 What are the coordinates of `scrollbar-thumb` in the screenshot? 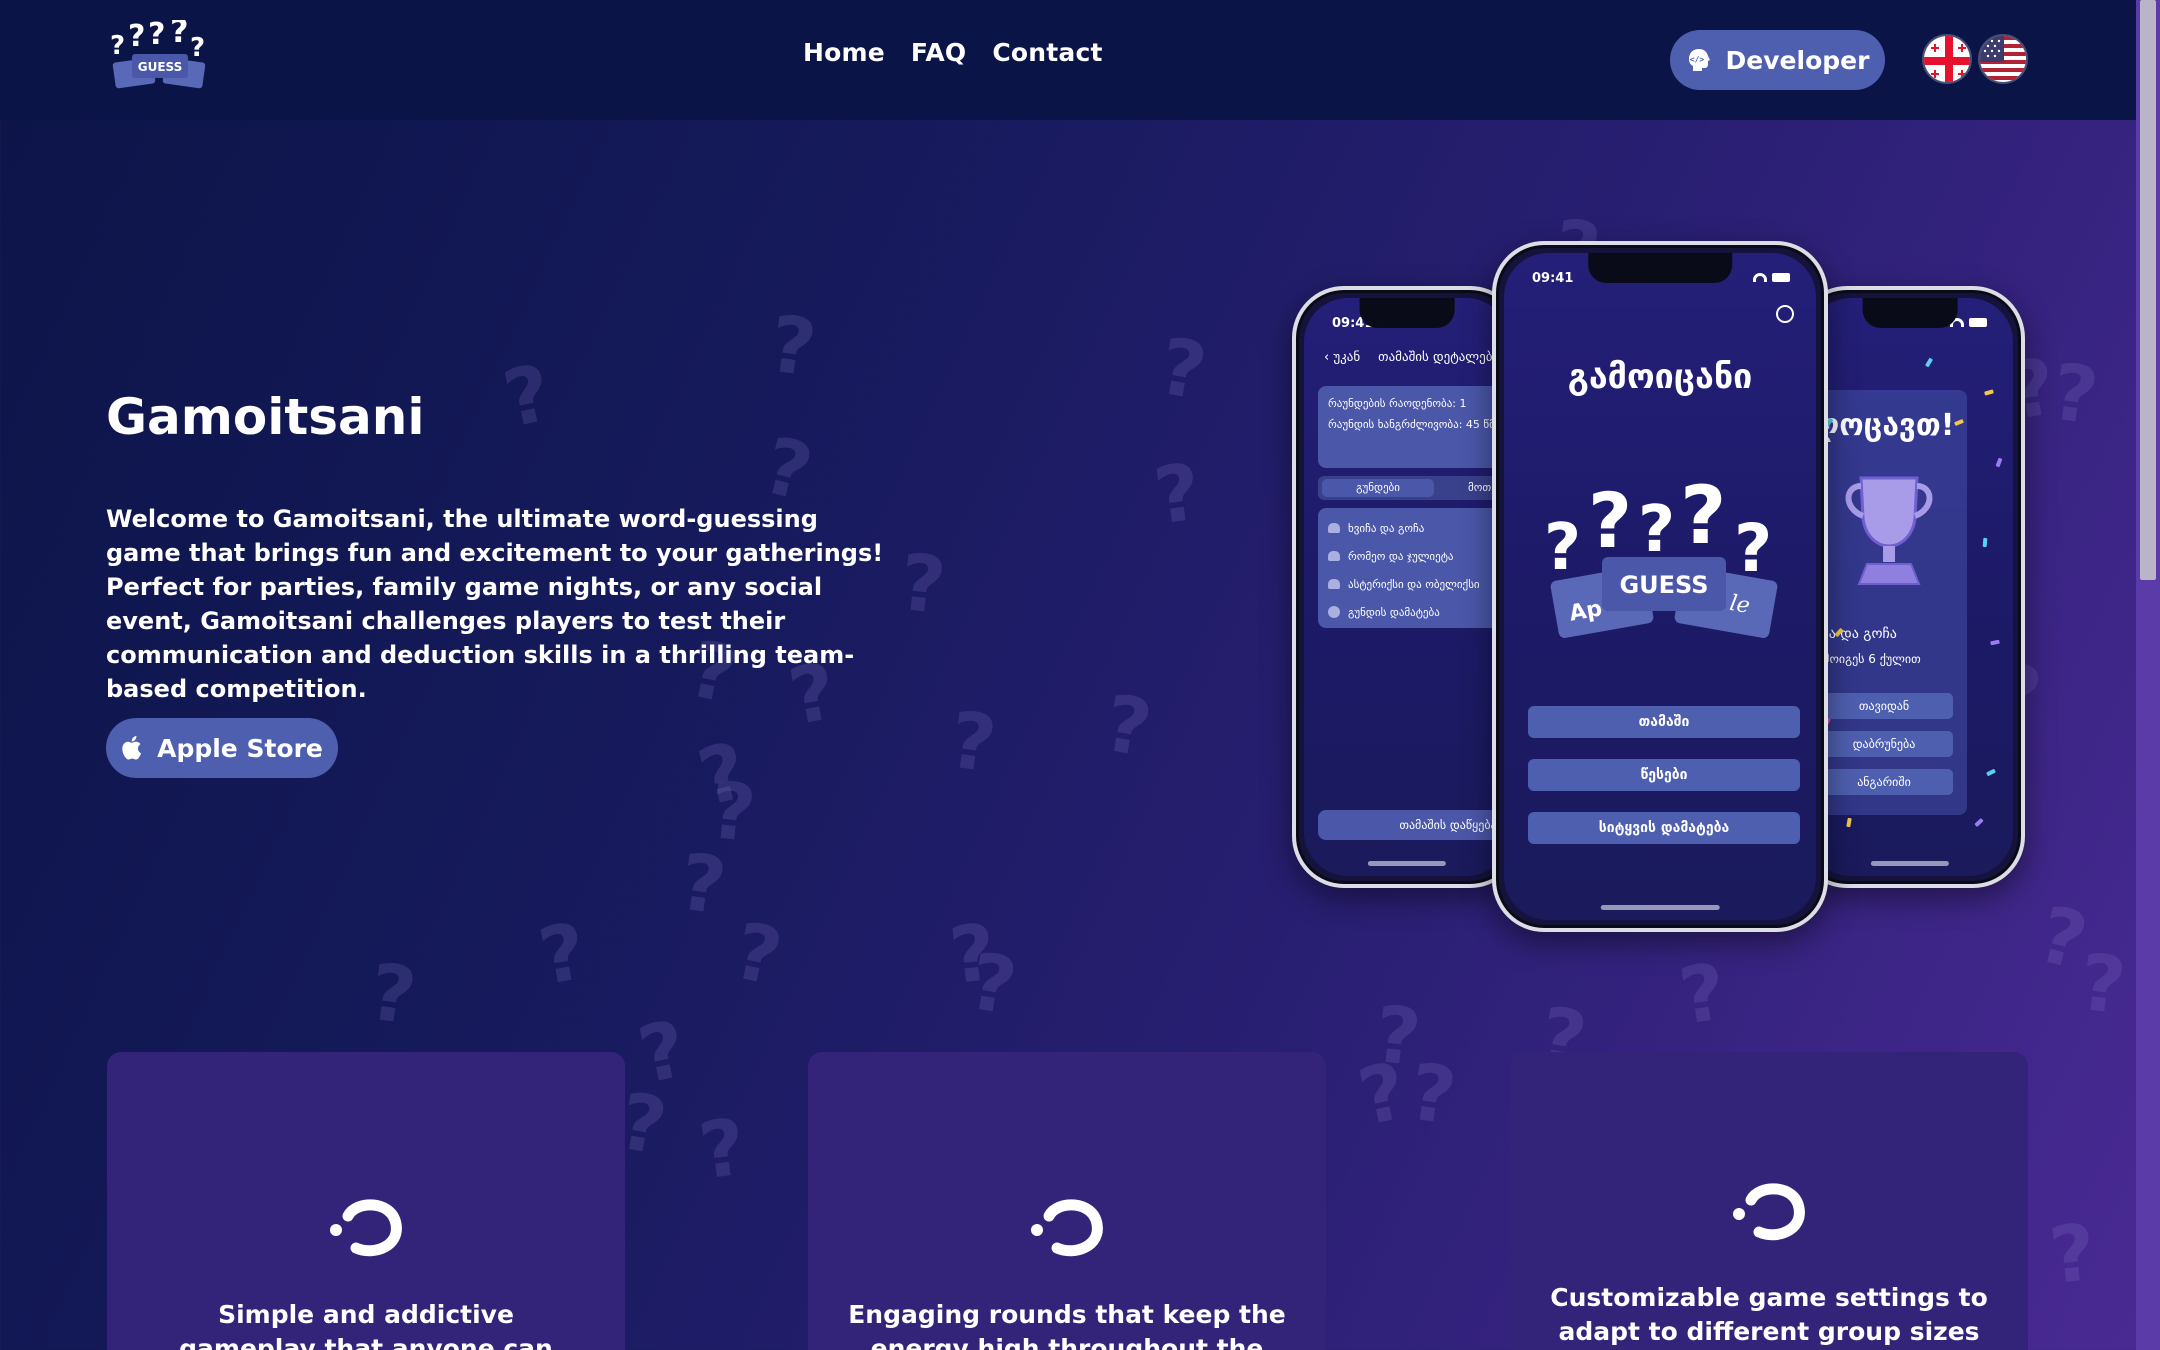 It's located at (2148, 290).